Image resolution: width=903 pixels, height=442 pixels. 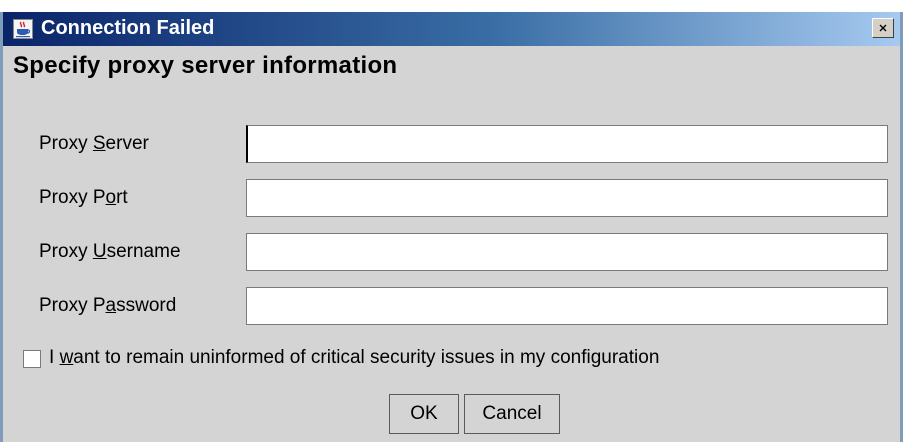 I want to click on proxy-password-input, so click(x=567, y=306).